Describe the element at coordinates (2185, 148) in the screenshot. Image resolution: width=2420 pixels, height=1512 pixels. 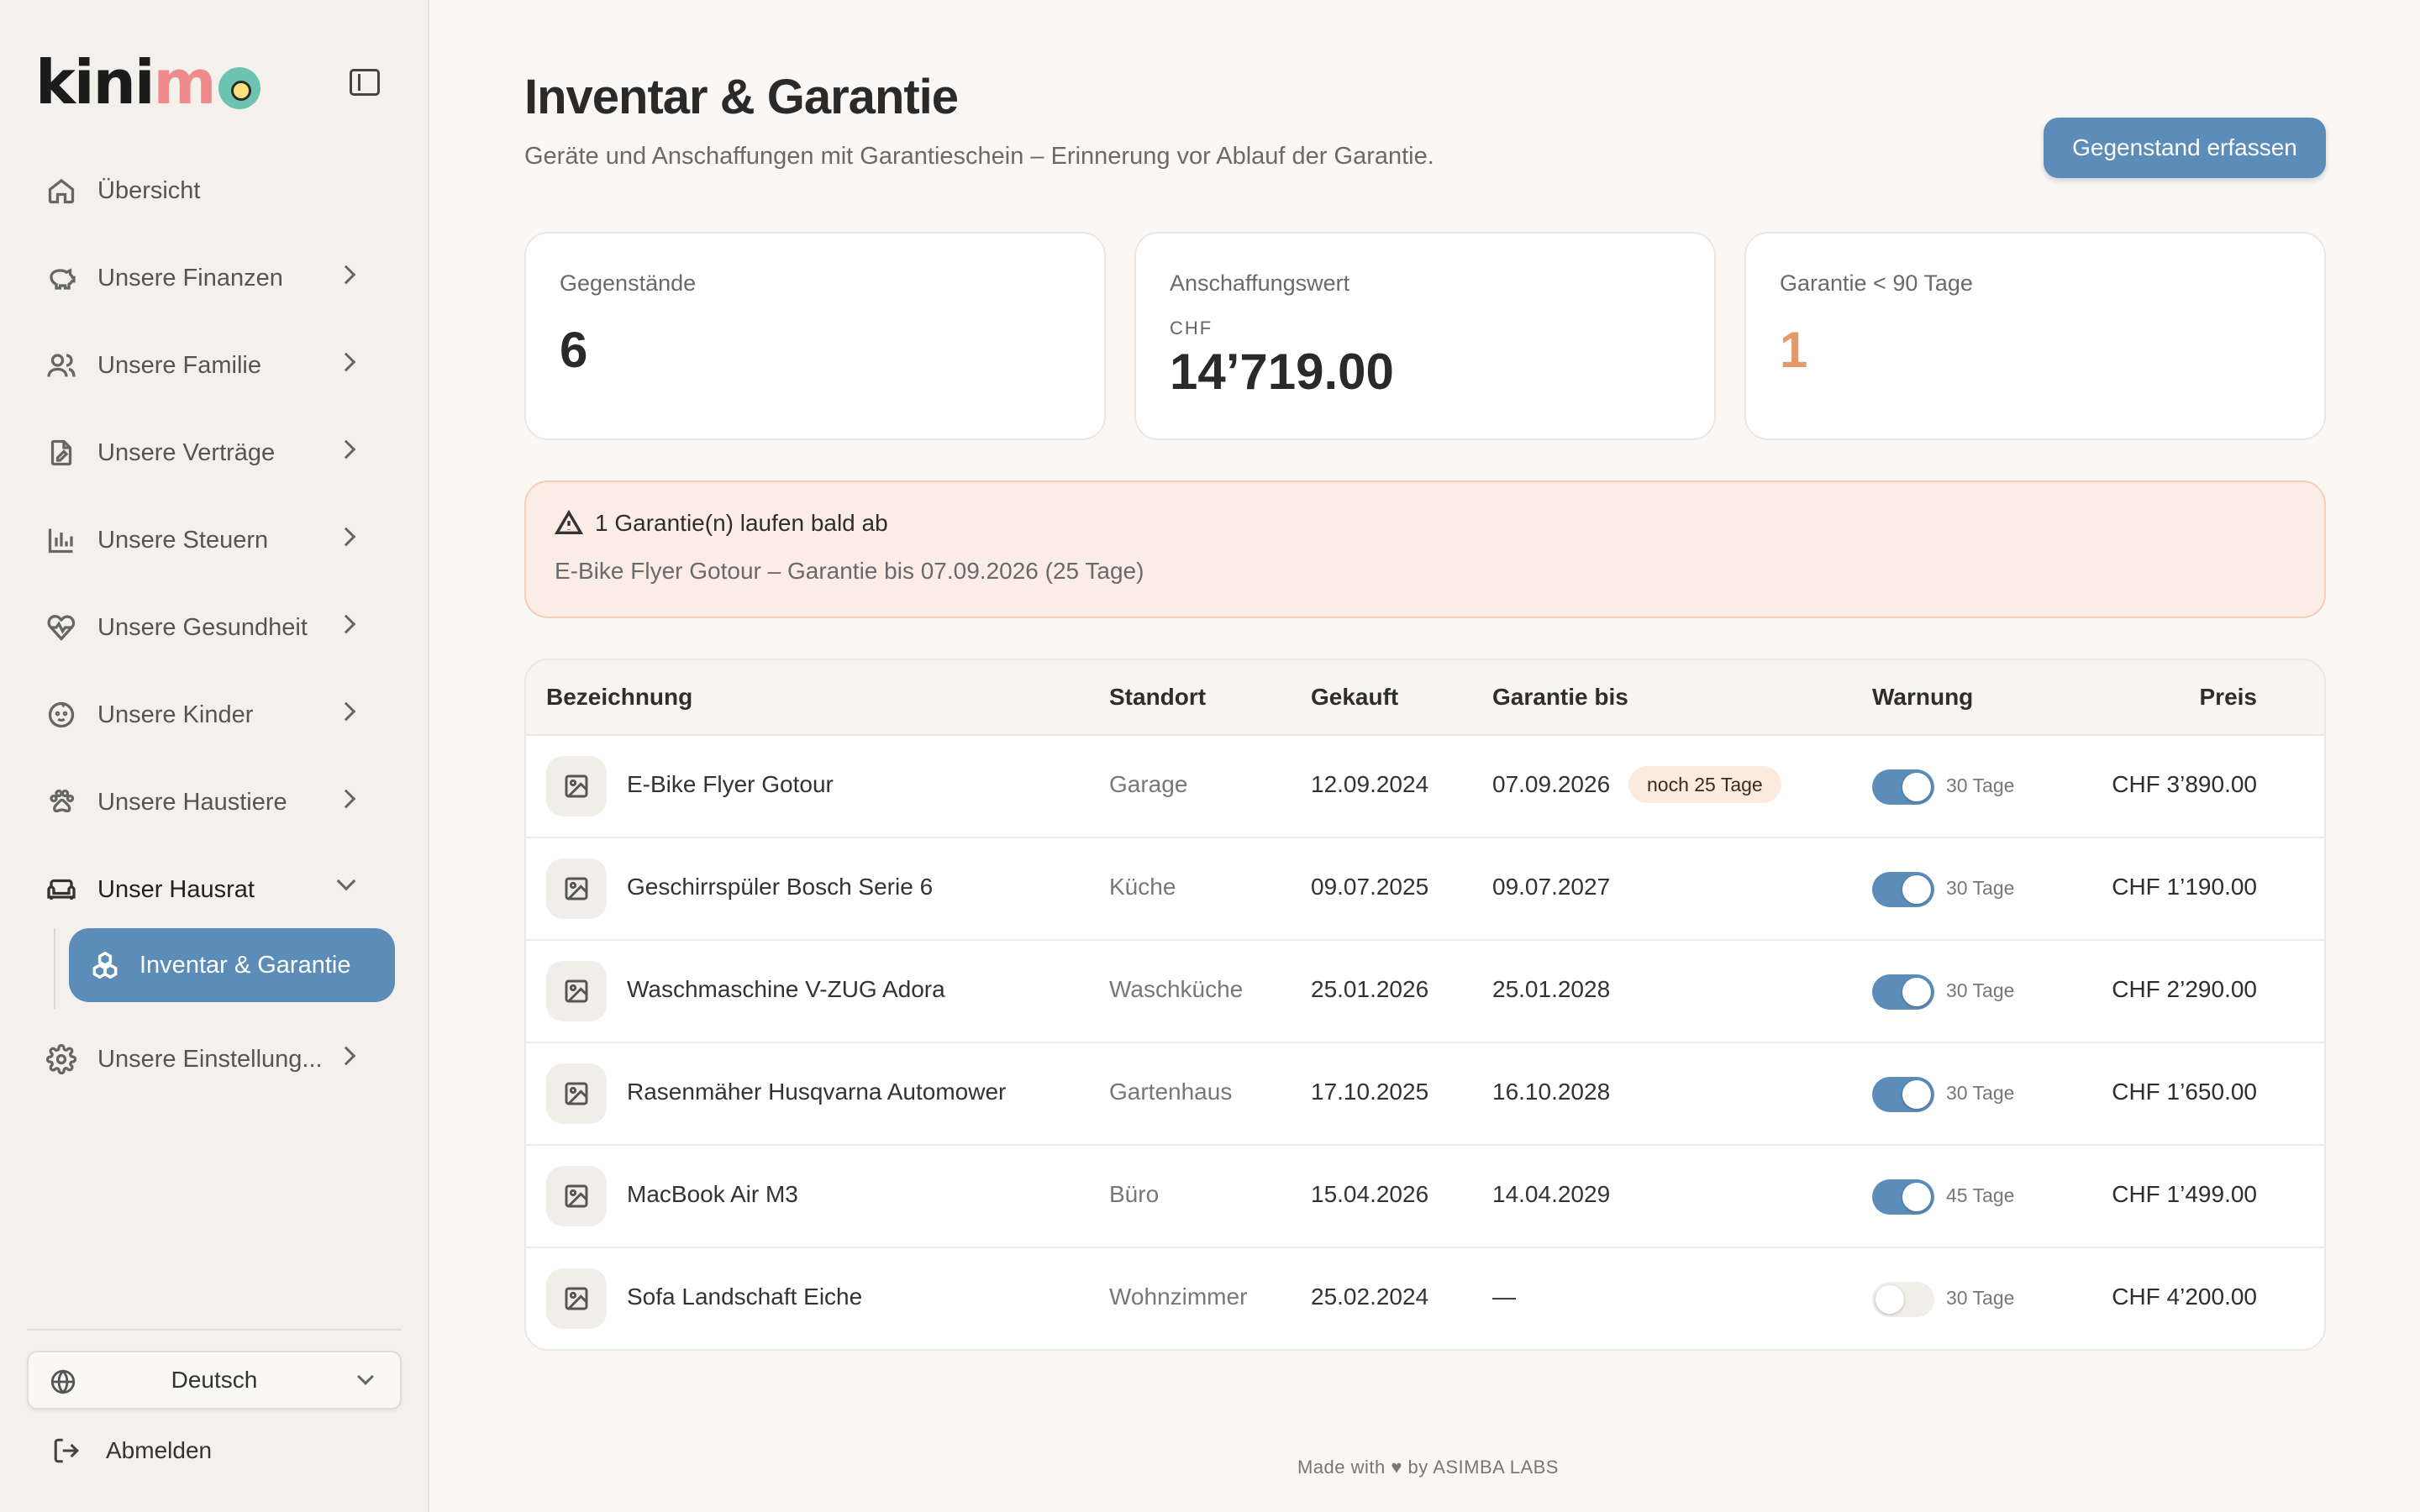
I see `add-item-button: Gegenstand erfassen` at that location.